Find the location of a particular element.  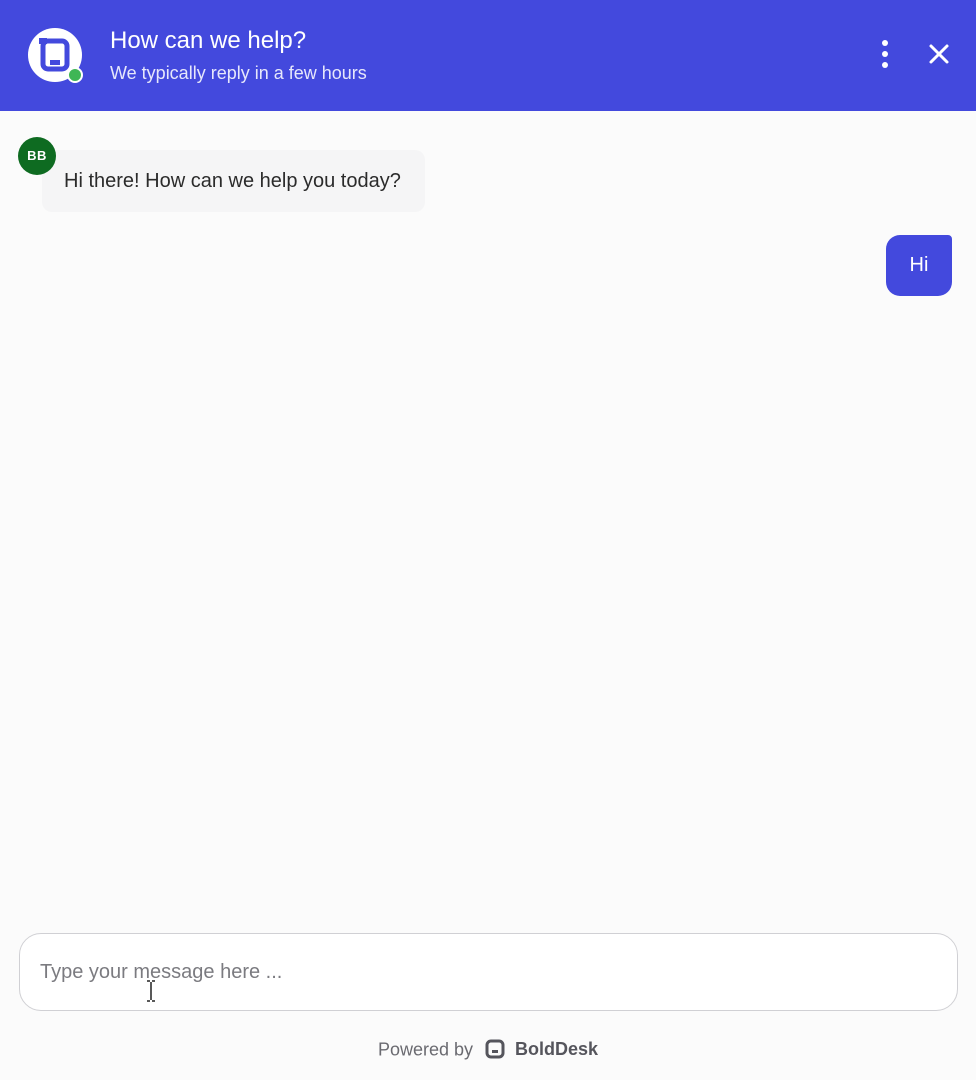

header-subtitle: We typically reply in a few hours is located at coordinates (238, 73).